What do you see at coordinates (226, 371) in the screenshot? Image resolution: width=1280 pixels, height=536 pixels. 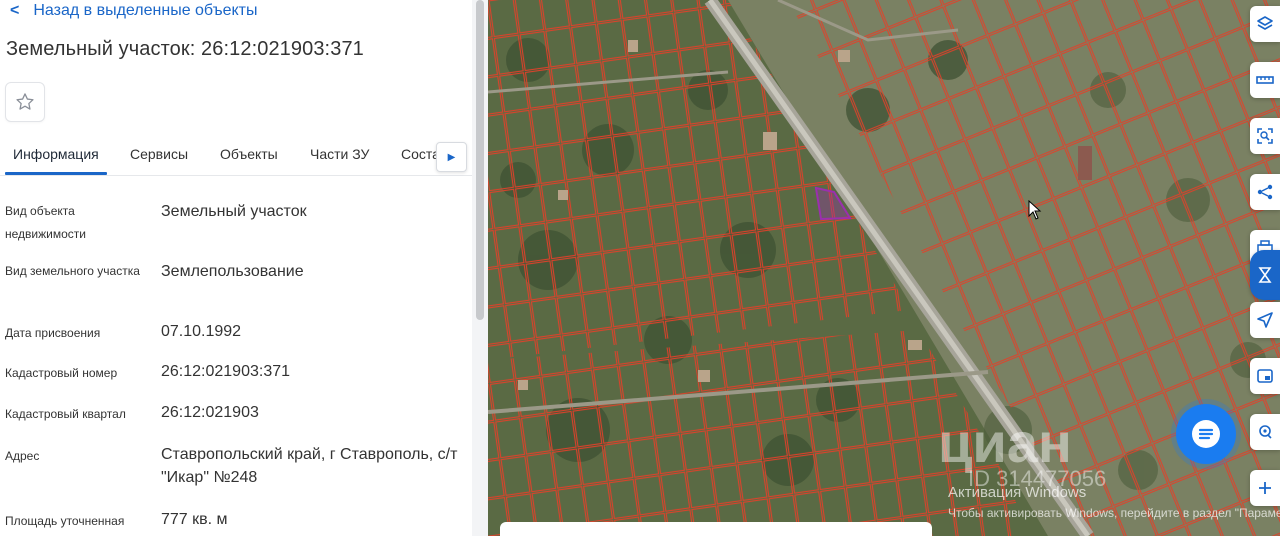 I see `field-value: 26:12:021903:371` at bounding box center [226, 371].